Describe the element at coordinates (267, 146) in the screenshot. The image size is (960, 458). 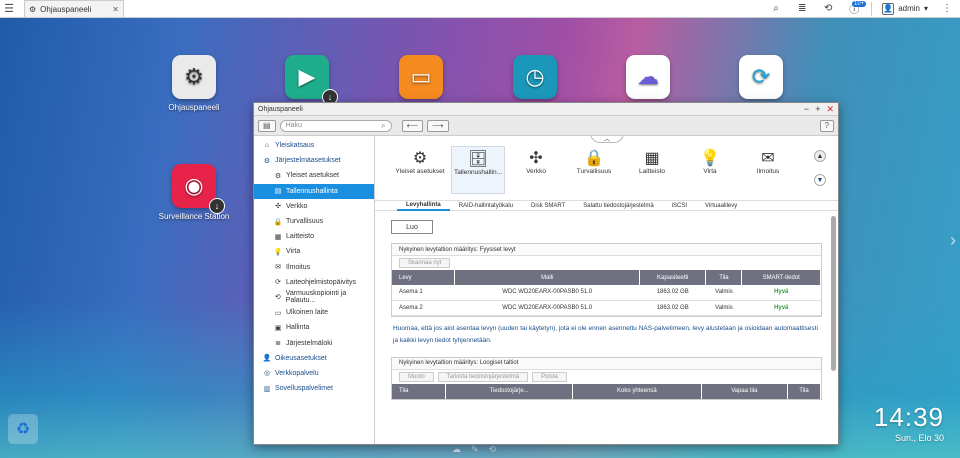
I see `home-icon: ⌂` at that location.